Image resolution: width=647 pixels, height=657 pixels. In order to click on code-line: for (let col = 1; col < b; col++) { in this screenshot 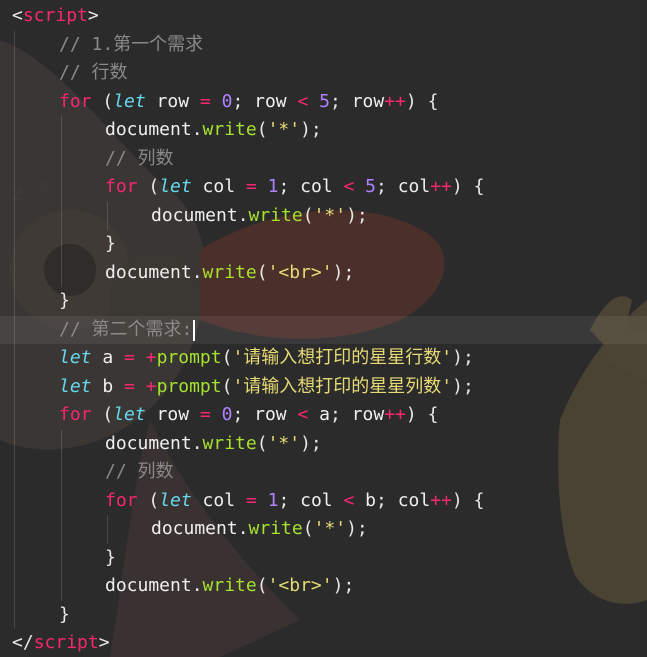, I will do `click(323, 501)`.